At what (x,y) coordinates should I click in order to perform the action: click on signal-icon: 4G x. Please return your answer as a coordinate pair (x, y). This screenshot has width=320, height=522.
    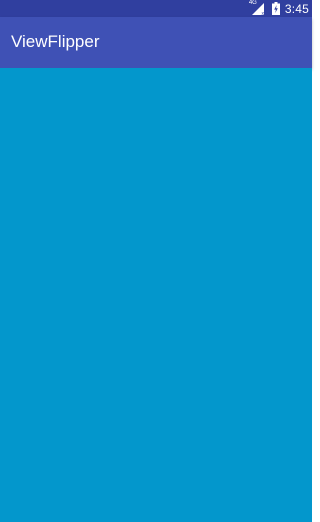
    Looking at the image, I should click on (257, 8).